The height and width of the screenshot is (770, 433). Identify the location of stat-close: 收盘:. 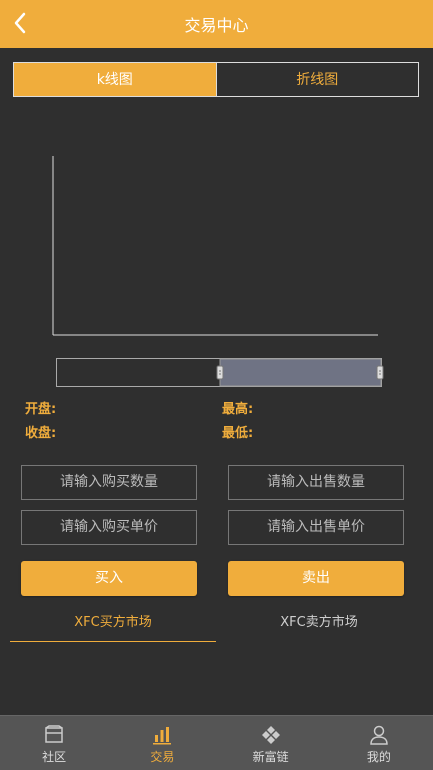
(41, 433).